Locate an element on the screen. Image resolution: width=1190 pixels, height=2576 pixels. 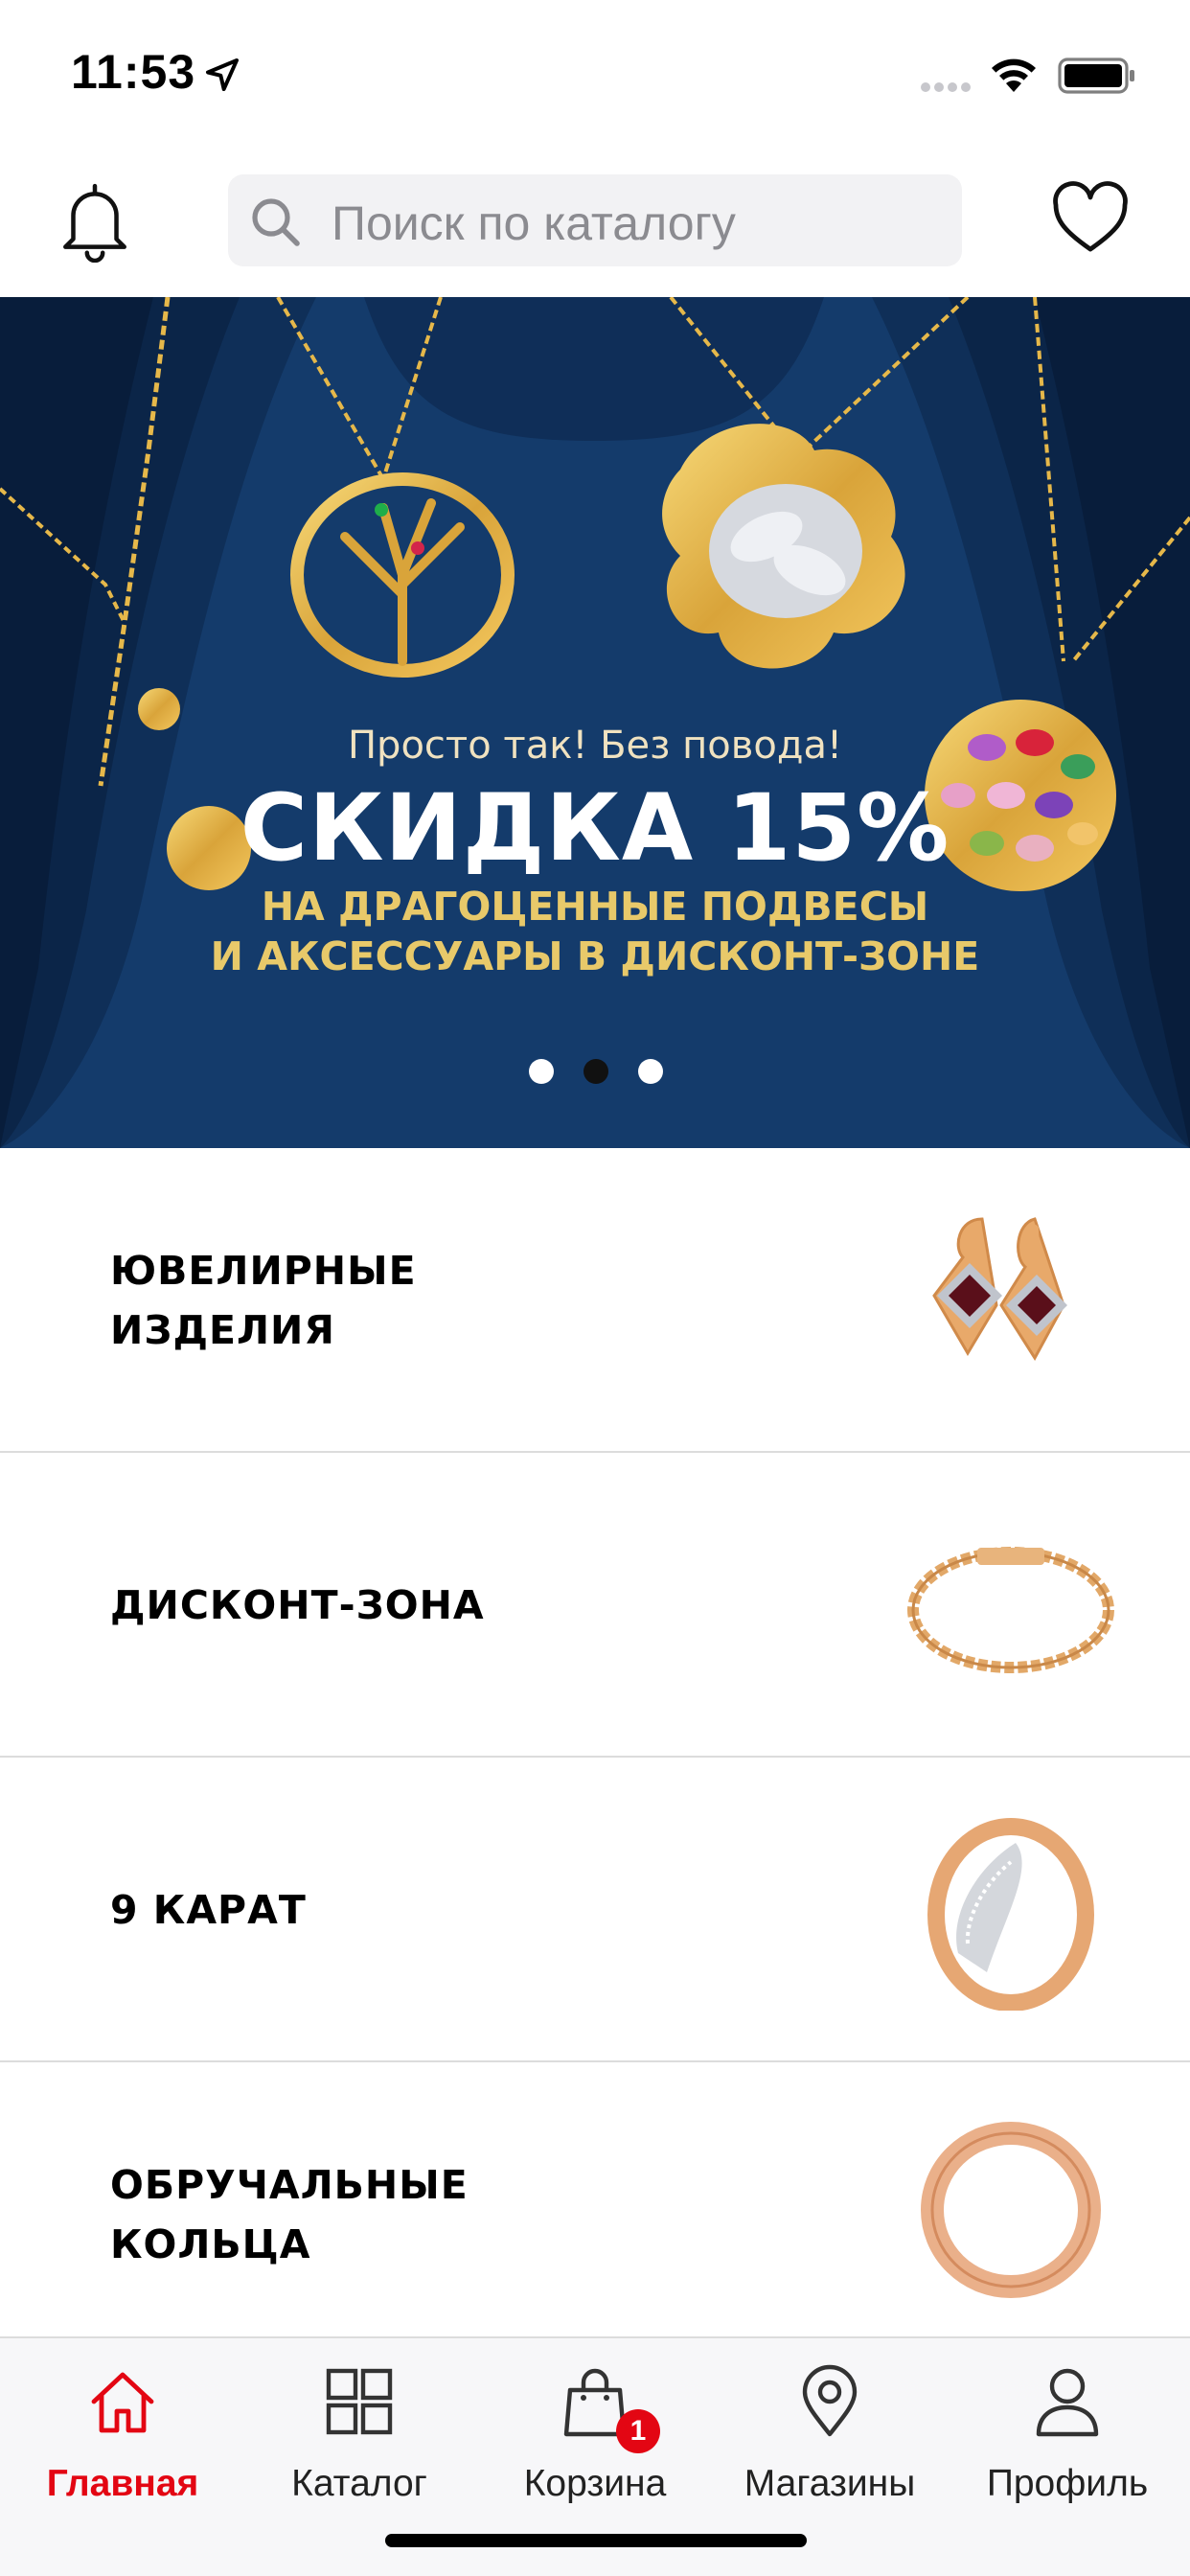
top-bar: Поиск по каталогу is located at coordinates (595, 220).